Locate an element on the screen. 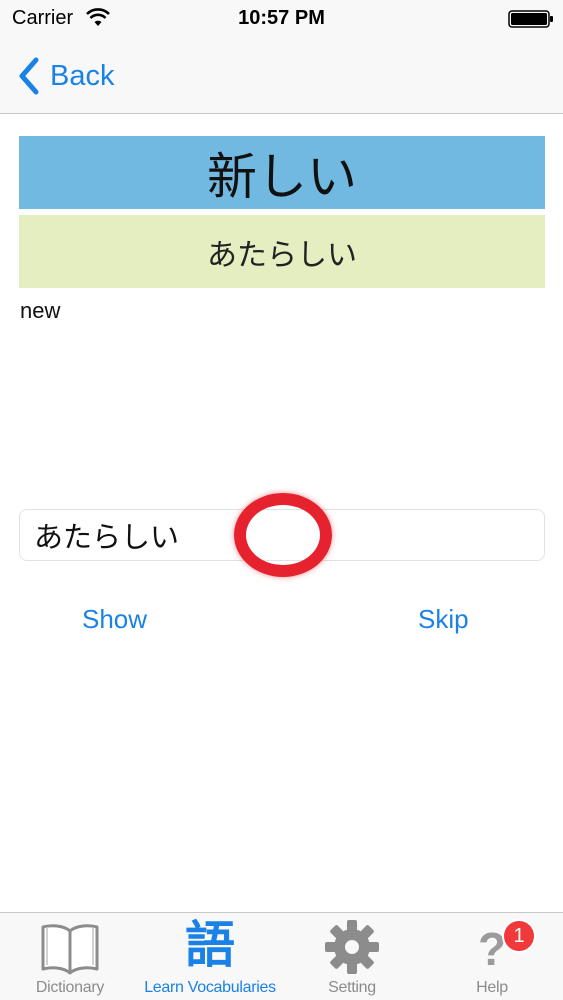  gear-icon is located at coordinates (352, 947).